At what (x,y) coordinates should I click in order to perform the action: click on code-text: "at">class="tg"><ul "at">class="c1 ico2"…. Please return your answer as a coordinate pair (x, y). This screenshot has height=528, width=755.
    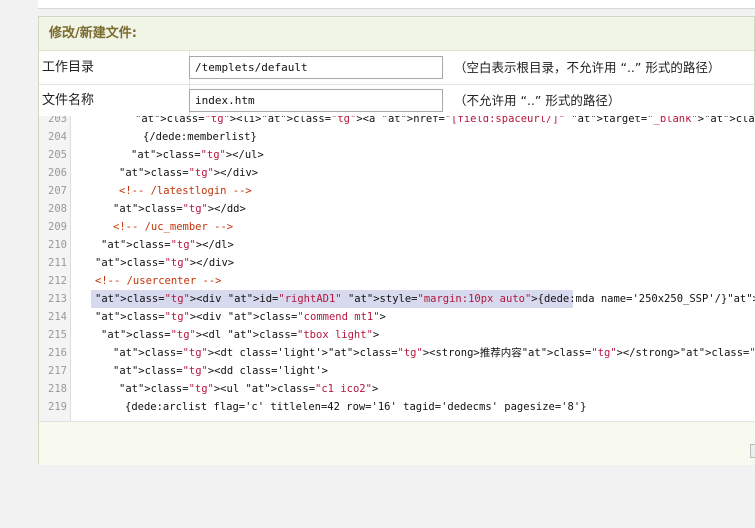
    Looking at the image, I should click on (249, 389).